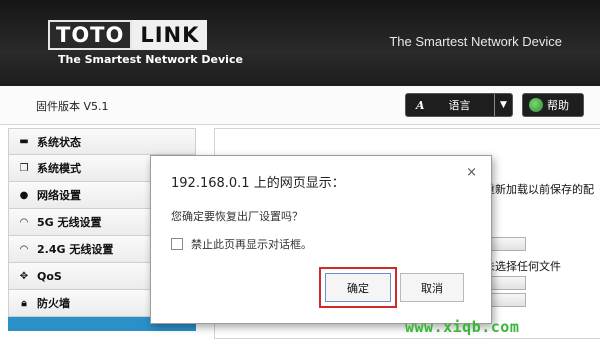 Image resolution: width=600 pixels, height=339 pixels. I want to click on qos-icon: ✥, so click(24, 276).